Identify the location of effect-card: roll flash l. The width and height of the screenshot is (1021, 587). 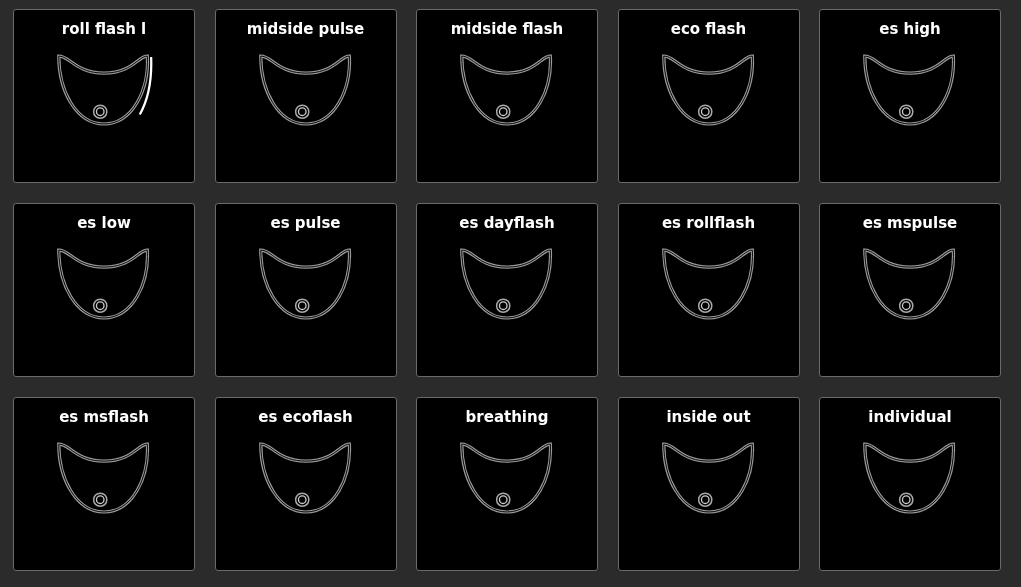
(104, 96).